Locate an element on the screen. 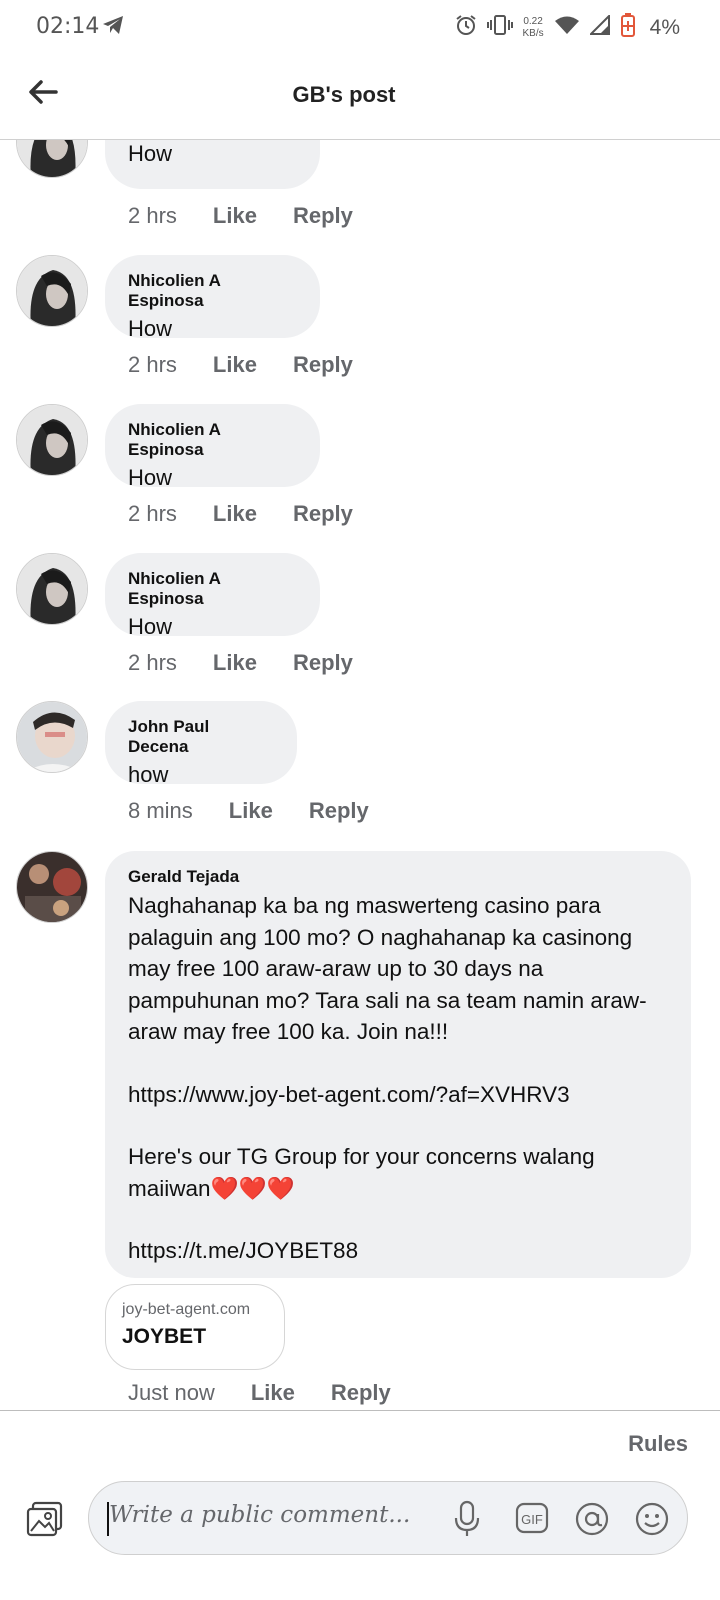 The width and height of the screenshot is (720, 1600). gif-icon: GIF is located at coordinates (532, 1520).